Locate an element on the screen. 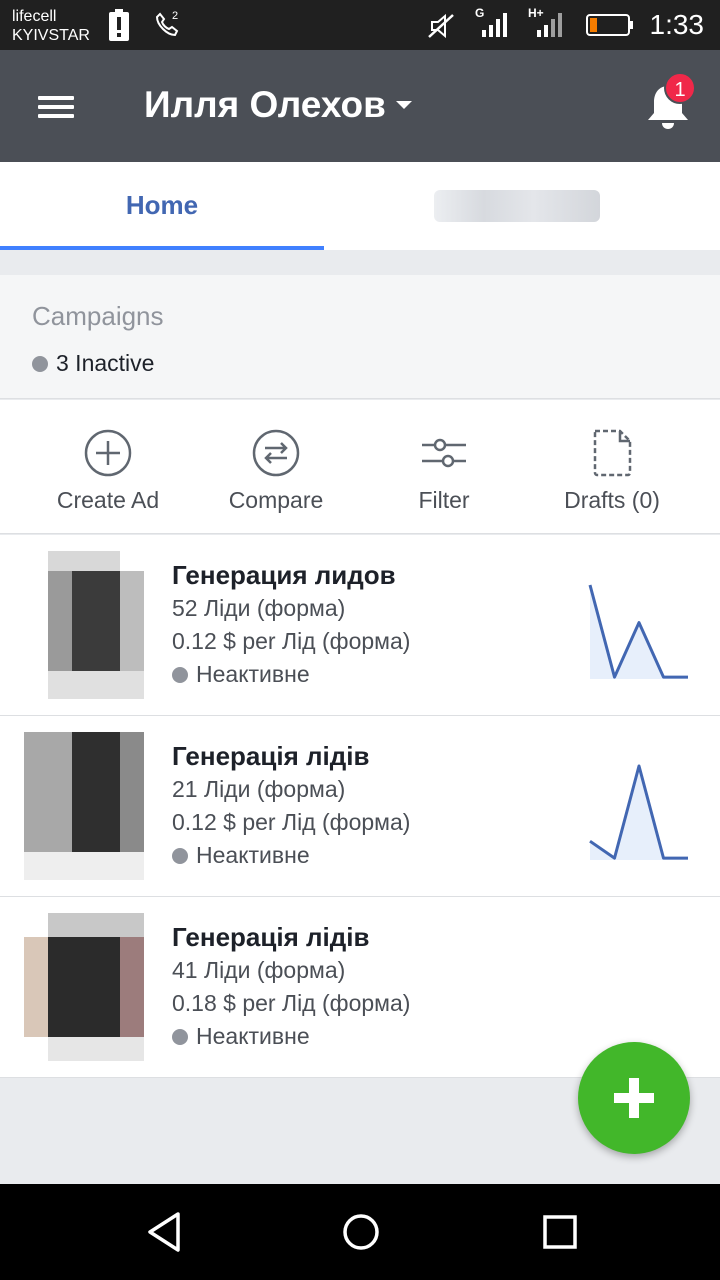 This screenshot has width=720, height=1280. notification-badge: 1 is located at coordinates (680, 88).